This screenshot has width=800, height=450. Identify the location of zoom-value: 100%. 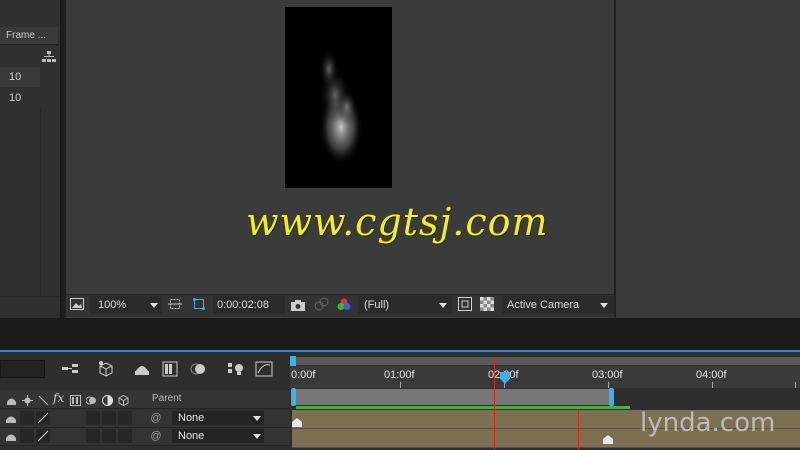
(112, 305).